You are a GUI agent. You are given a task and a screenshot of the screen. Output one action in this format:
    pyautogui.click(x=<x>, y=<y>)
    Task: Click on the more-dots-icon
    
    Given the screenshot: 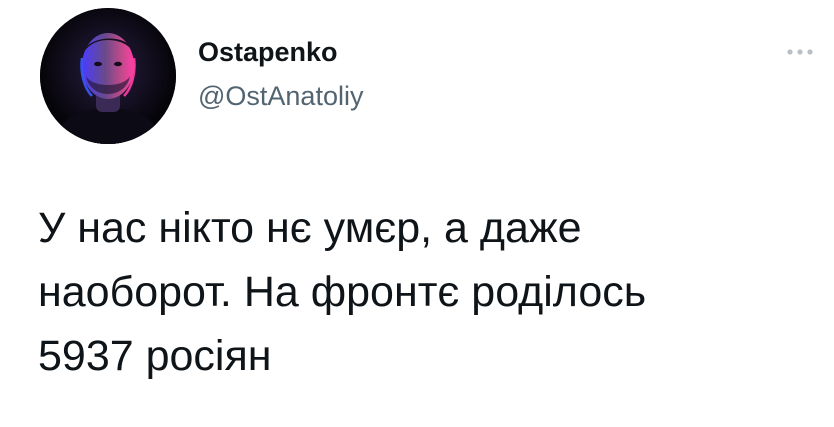 What is the action you would take?
    pyautogui.click(x=800, y=52)
    